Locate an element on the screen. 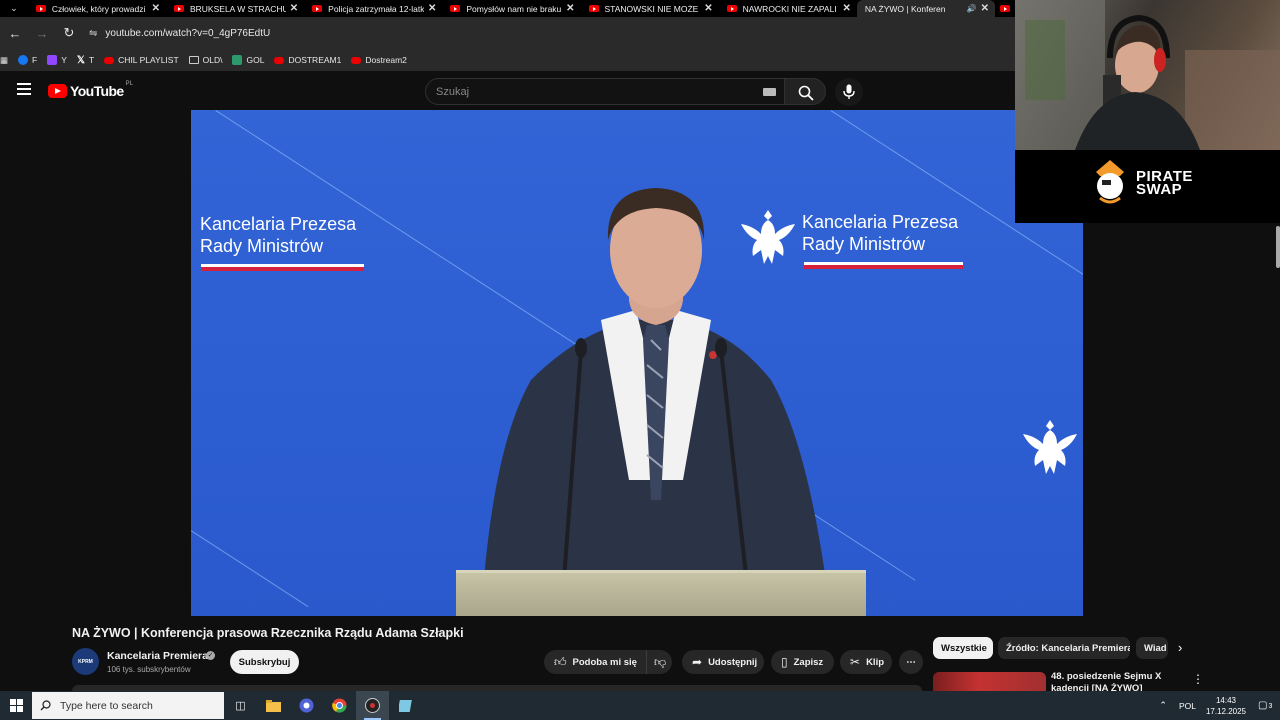 The width and height of the screenshot is (1280, 720). apps-grid-icon: ▦ is located at coordinates (4, 60).